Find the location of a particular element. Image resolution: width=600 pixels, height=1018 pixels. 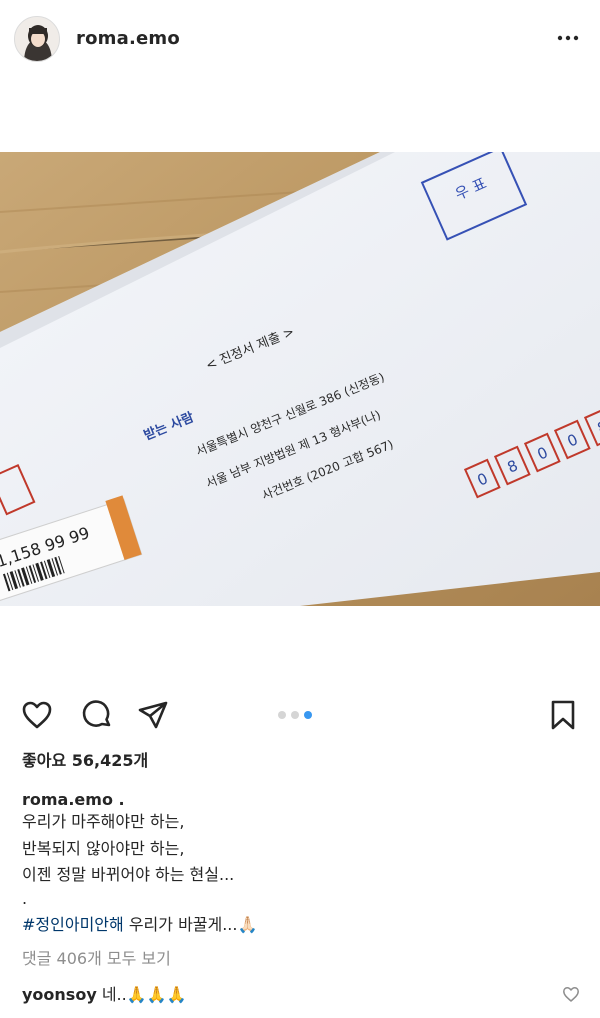

avatar is located at coordinates (37, 39).